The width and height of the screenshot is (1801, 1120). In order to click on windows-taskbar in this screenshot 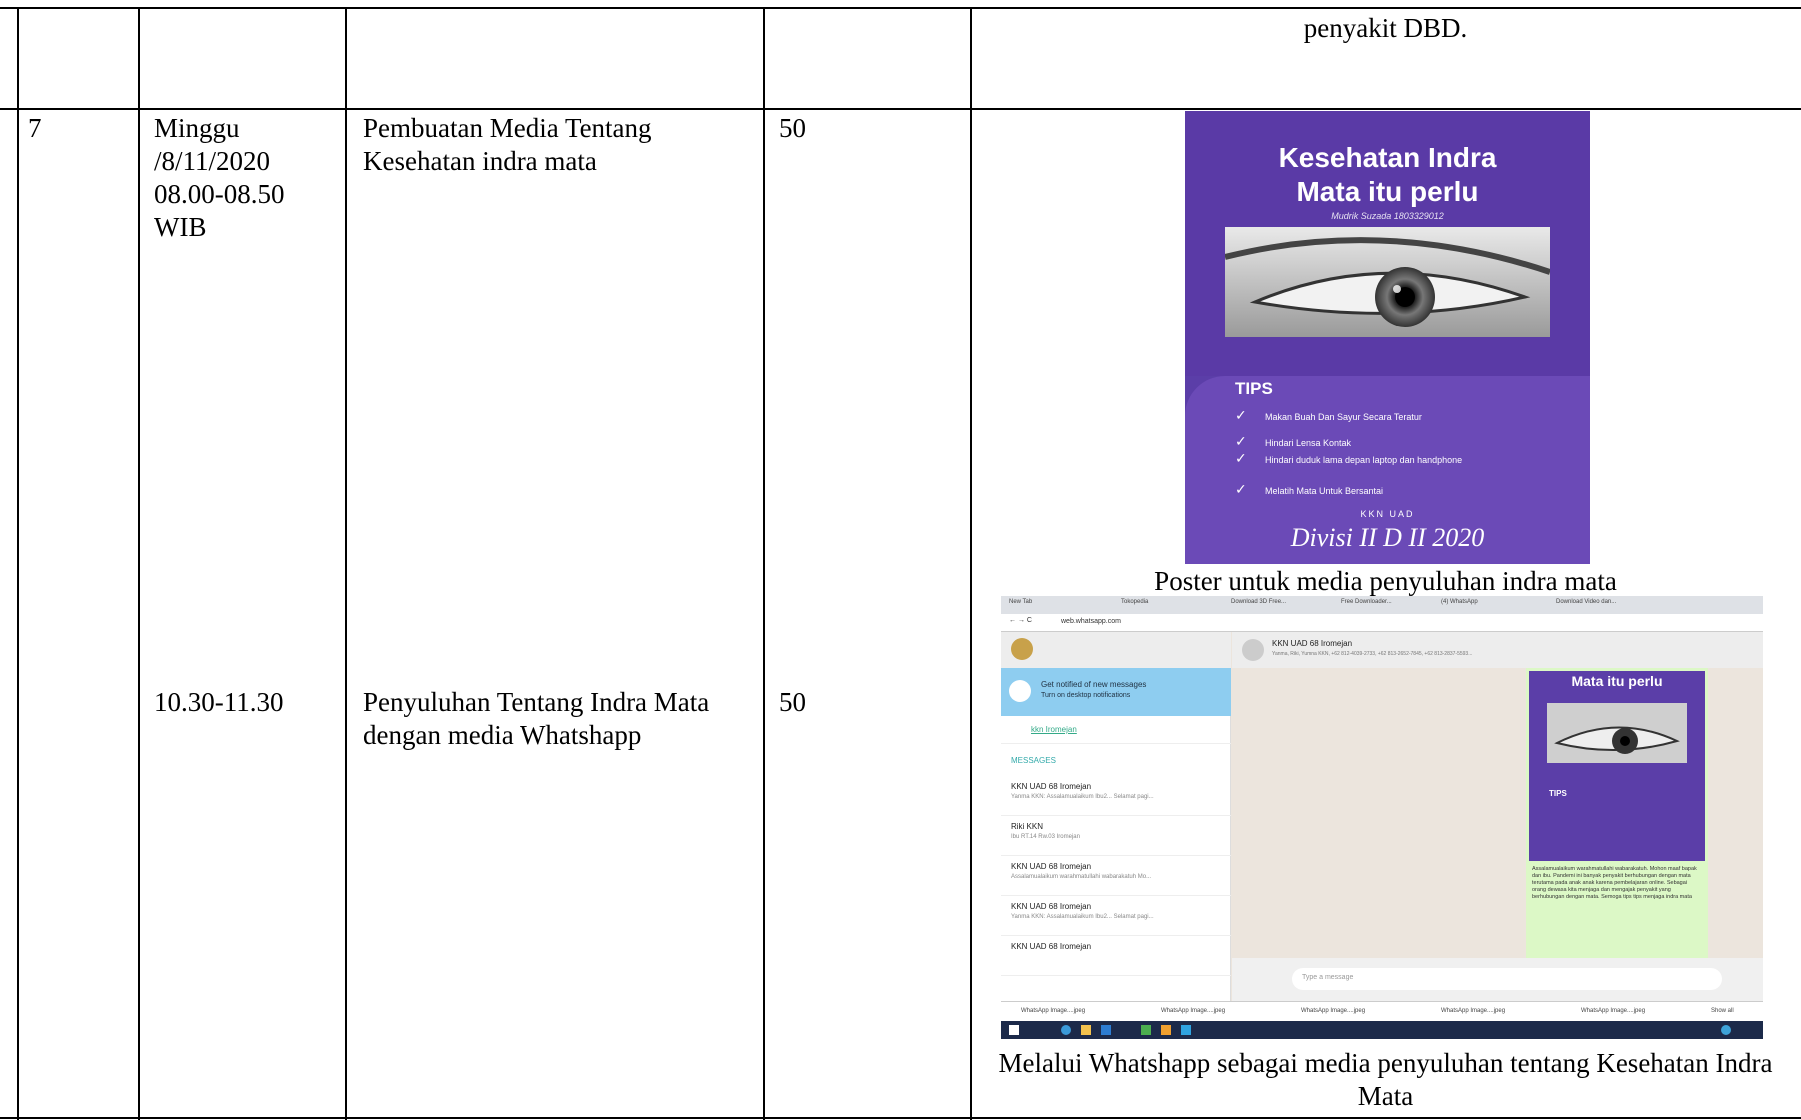, I will do `click(1382, 1030)`.